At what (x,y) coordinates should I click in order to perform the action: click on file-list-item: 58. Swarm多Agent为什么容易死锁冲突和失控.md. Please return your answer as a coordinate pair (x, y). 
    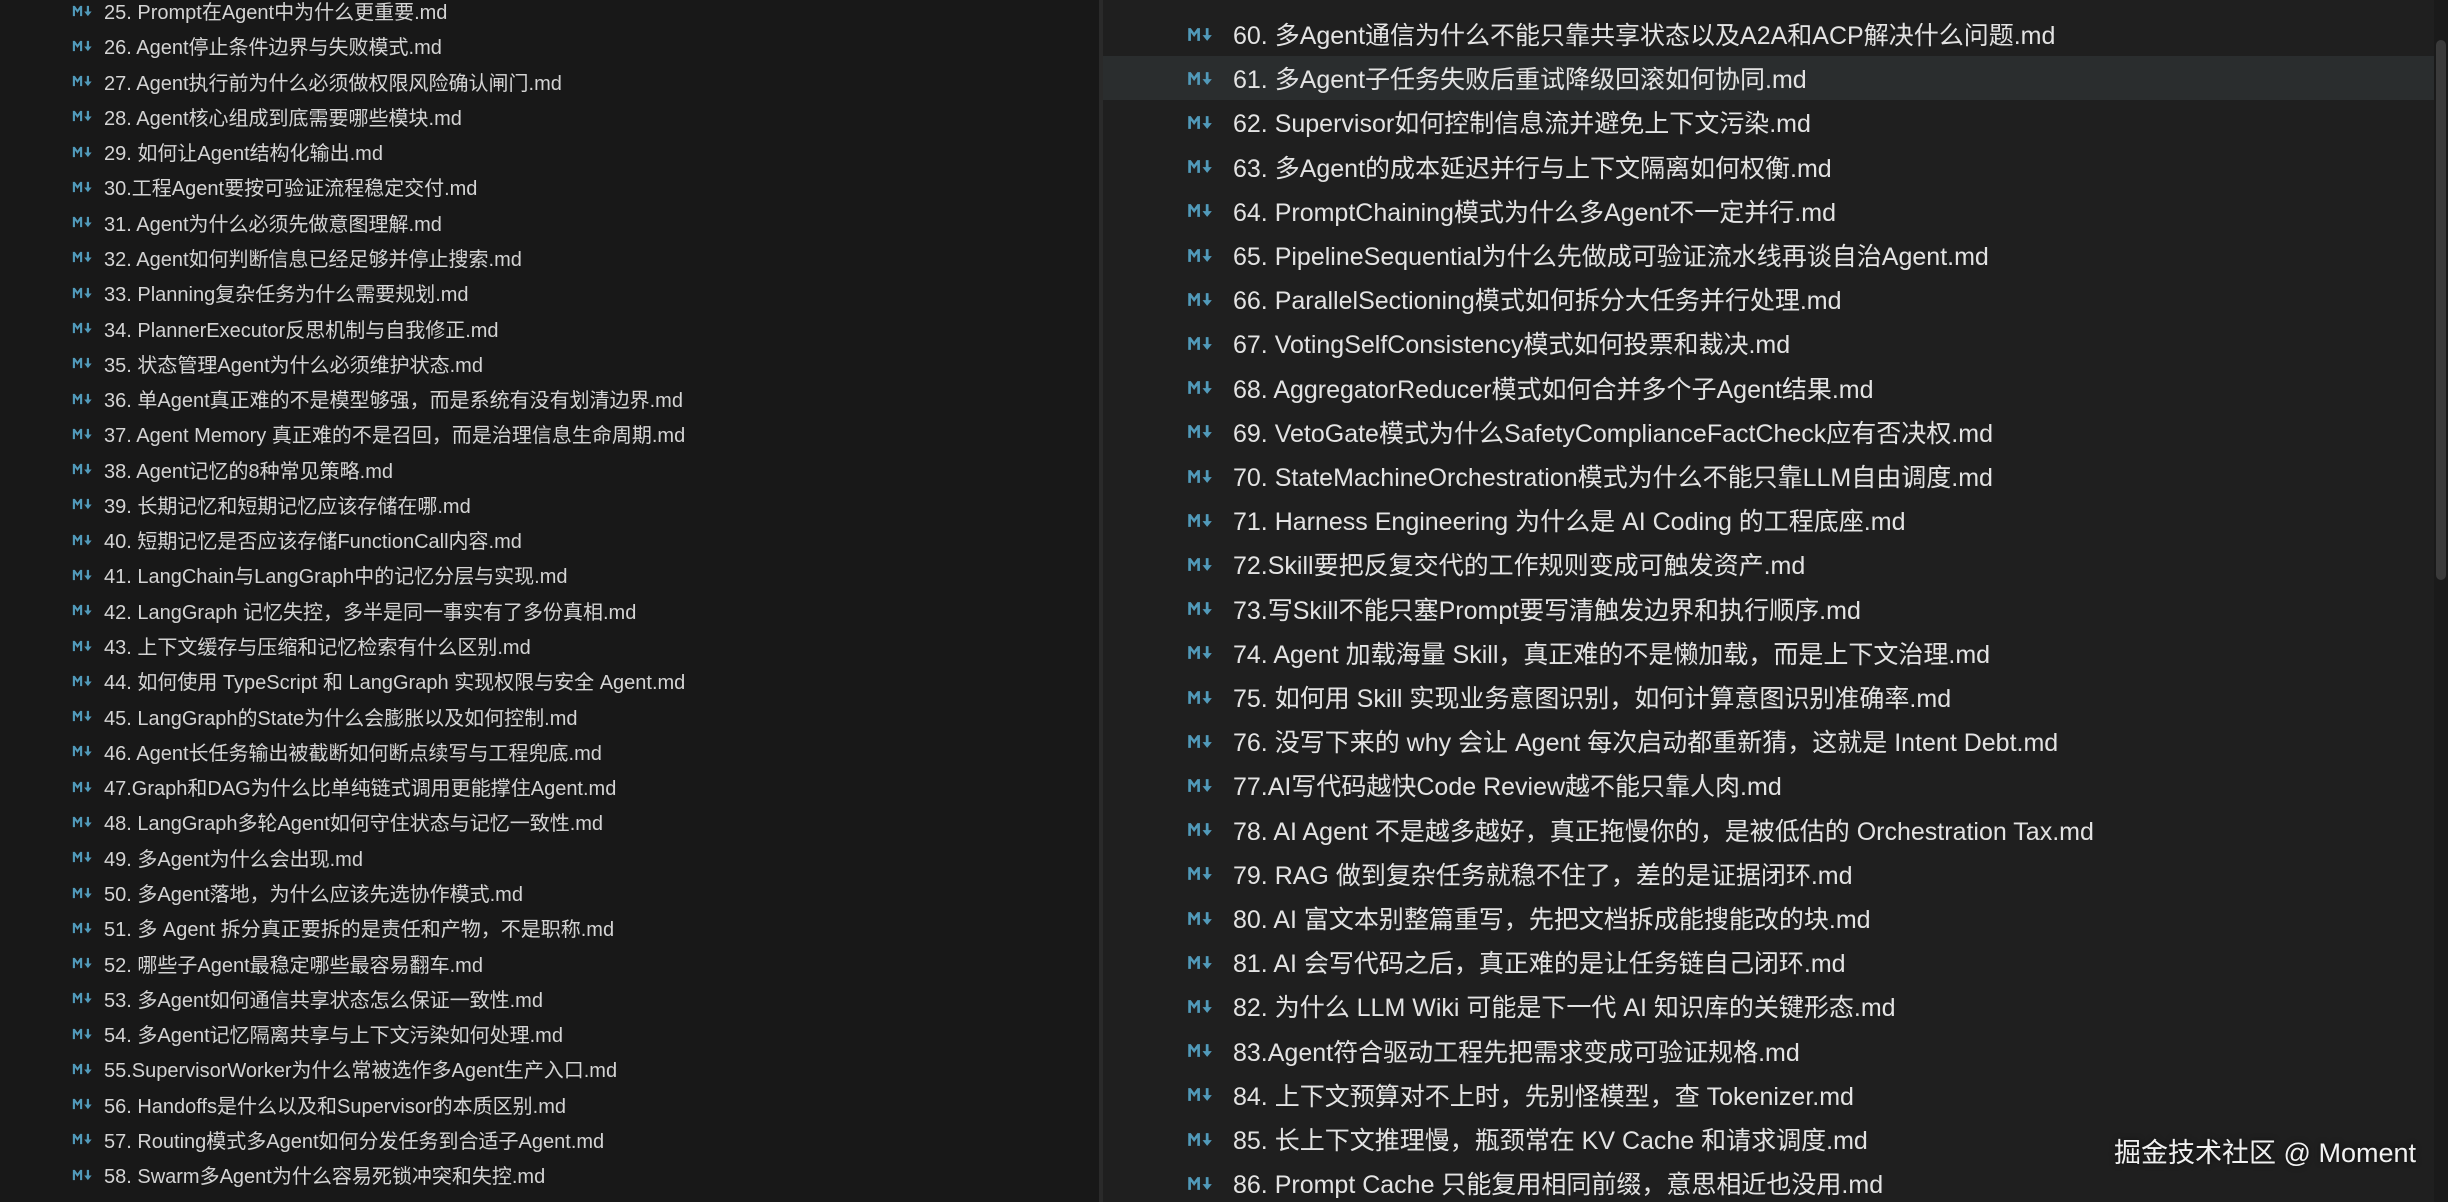
    Looking at the image, I should click on (549, 1174).